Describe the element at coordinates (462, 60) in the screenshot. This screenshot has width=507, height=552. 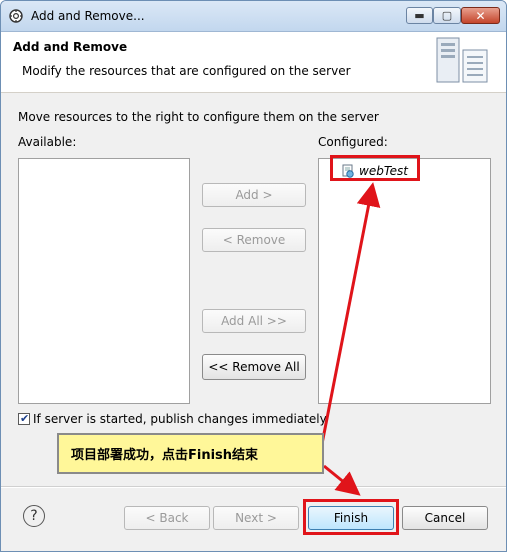
I see `server-wizard-icon` at that location.